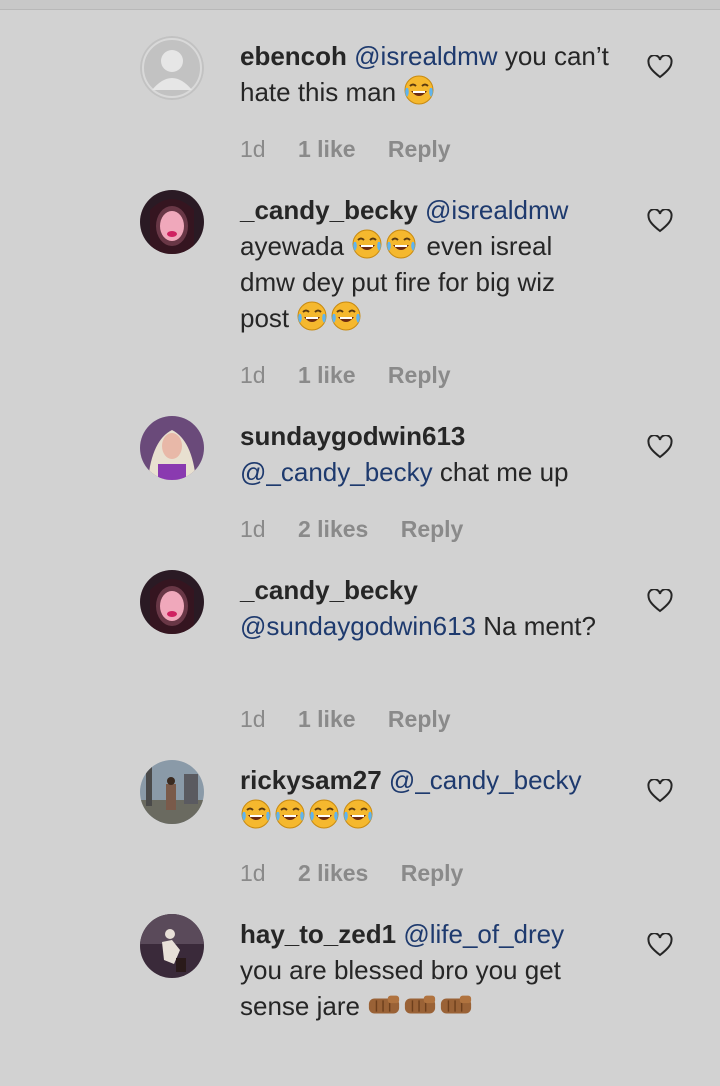  I want to click on comment-username: hay_to_zed1, so click(318, 934).